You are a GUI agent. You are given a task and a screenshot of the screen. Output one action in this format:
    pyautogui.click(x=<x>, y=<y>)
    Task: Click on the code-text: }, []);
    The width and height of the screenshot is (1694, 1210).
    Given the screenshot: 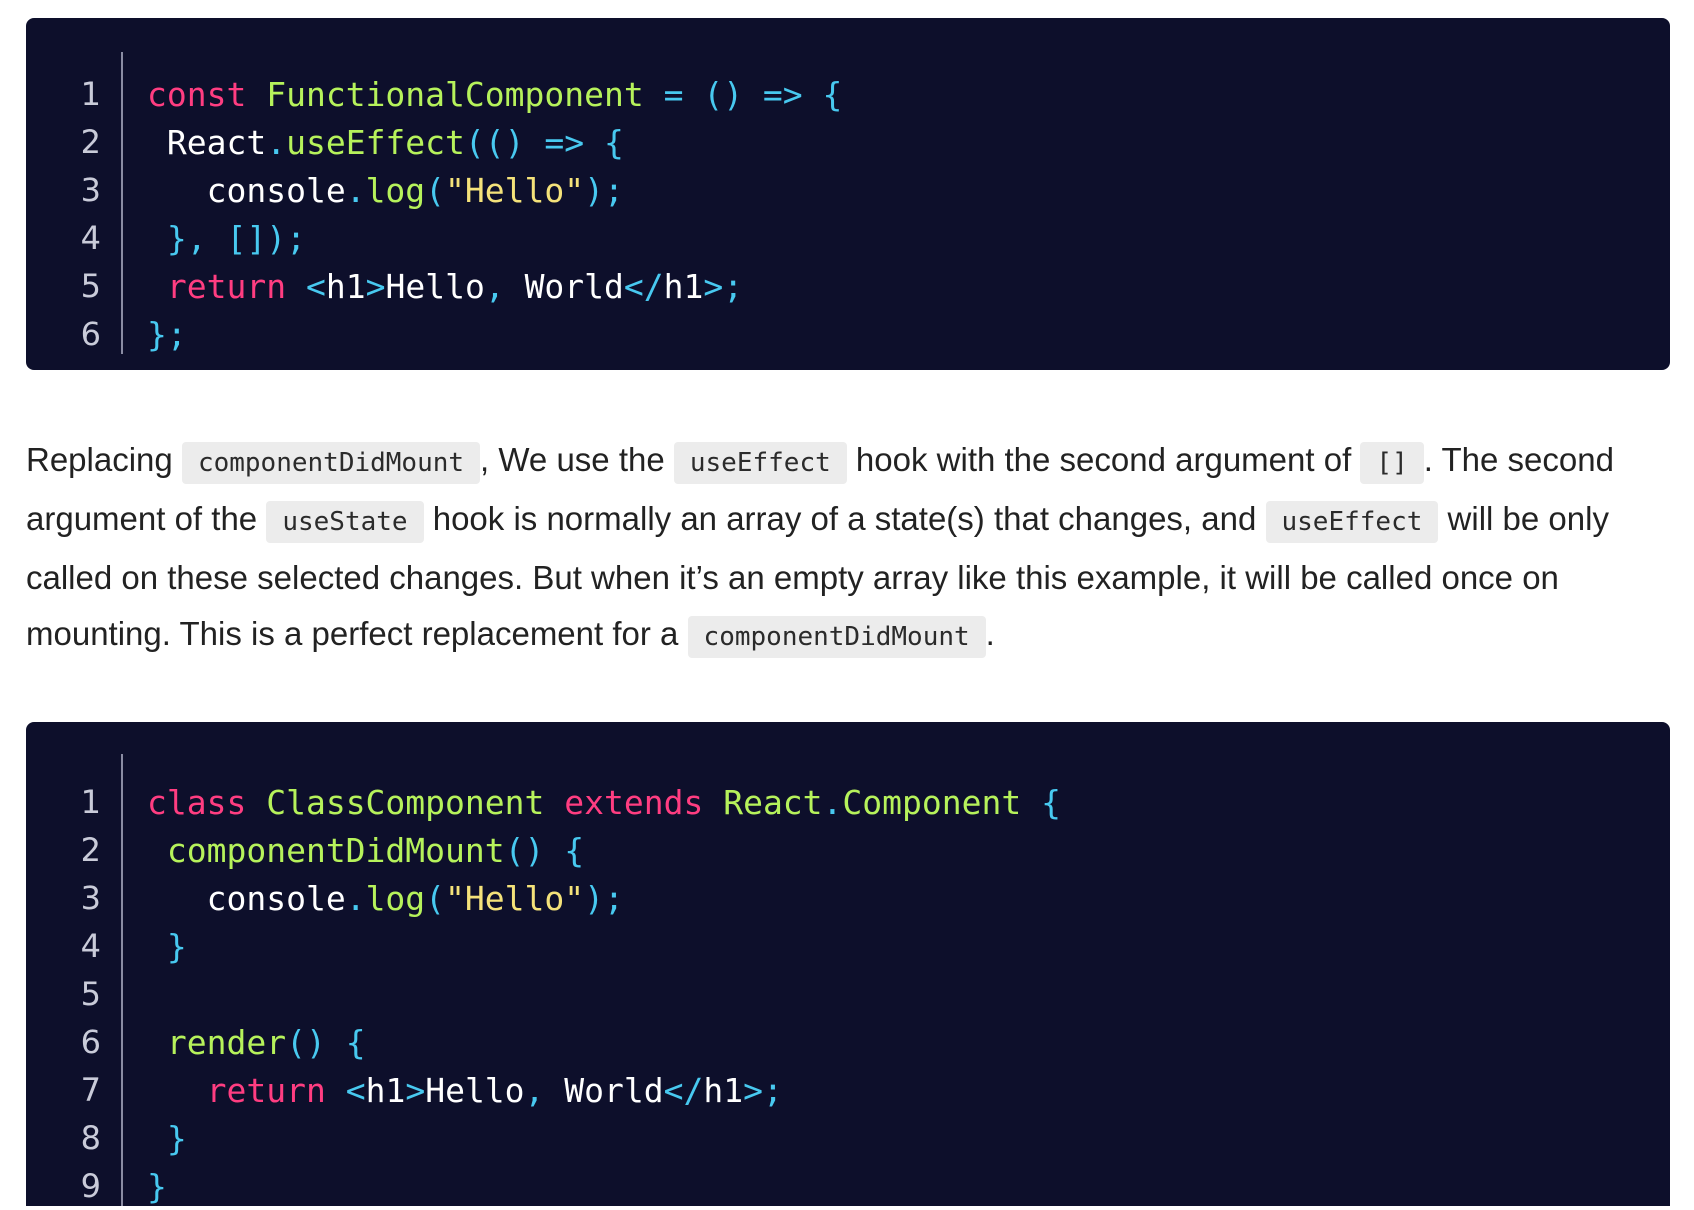 What is the action you would take?
    pyautogui.click(x=214, y=238)
    